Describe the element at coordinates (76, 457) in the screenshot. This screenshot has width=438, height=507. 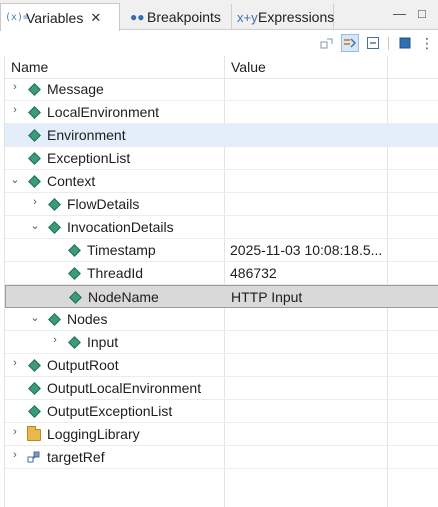
I see `row-name: targetRef` at that location.